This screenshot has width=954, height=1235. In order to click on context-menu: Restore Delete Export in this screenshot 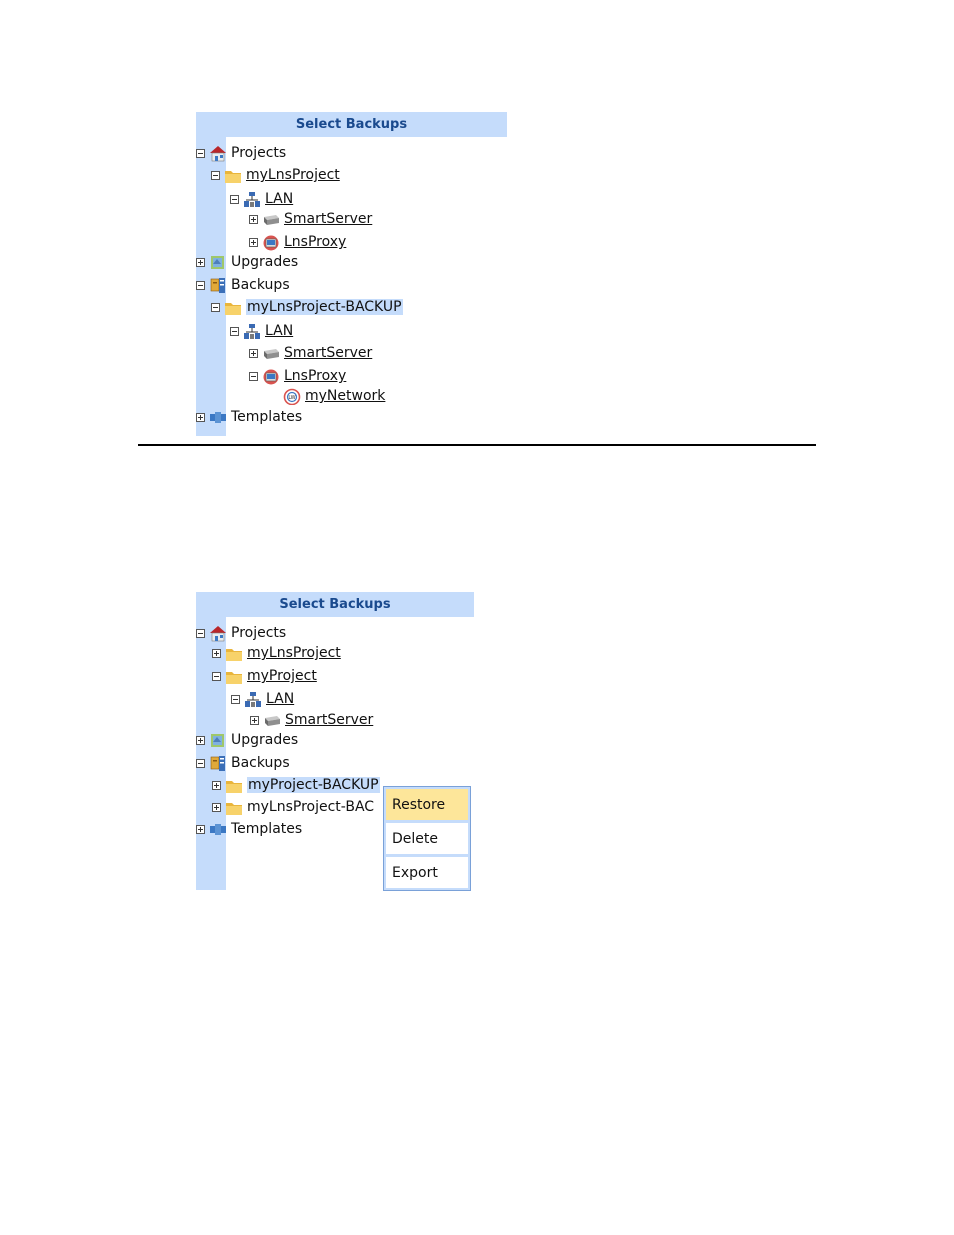, I will do `click(427, 838)`.